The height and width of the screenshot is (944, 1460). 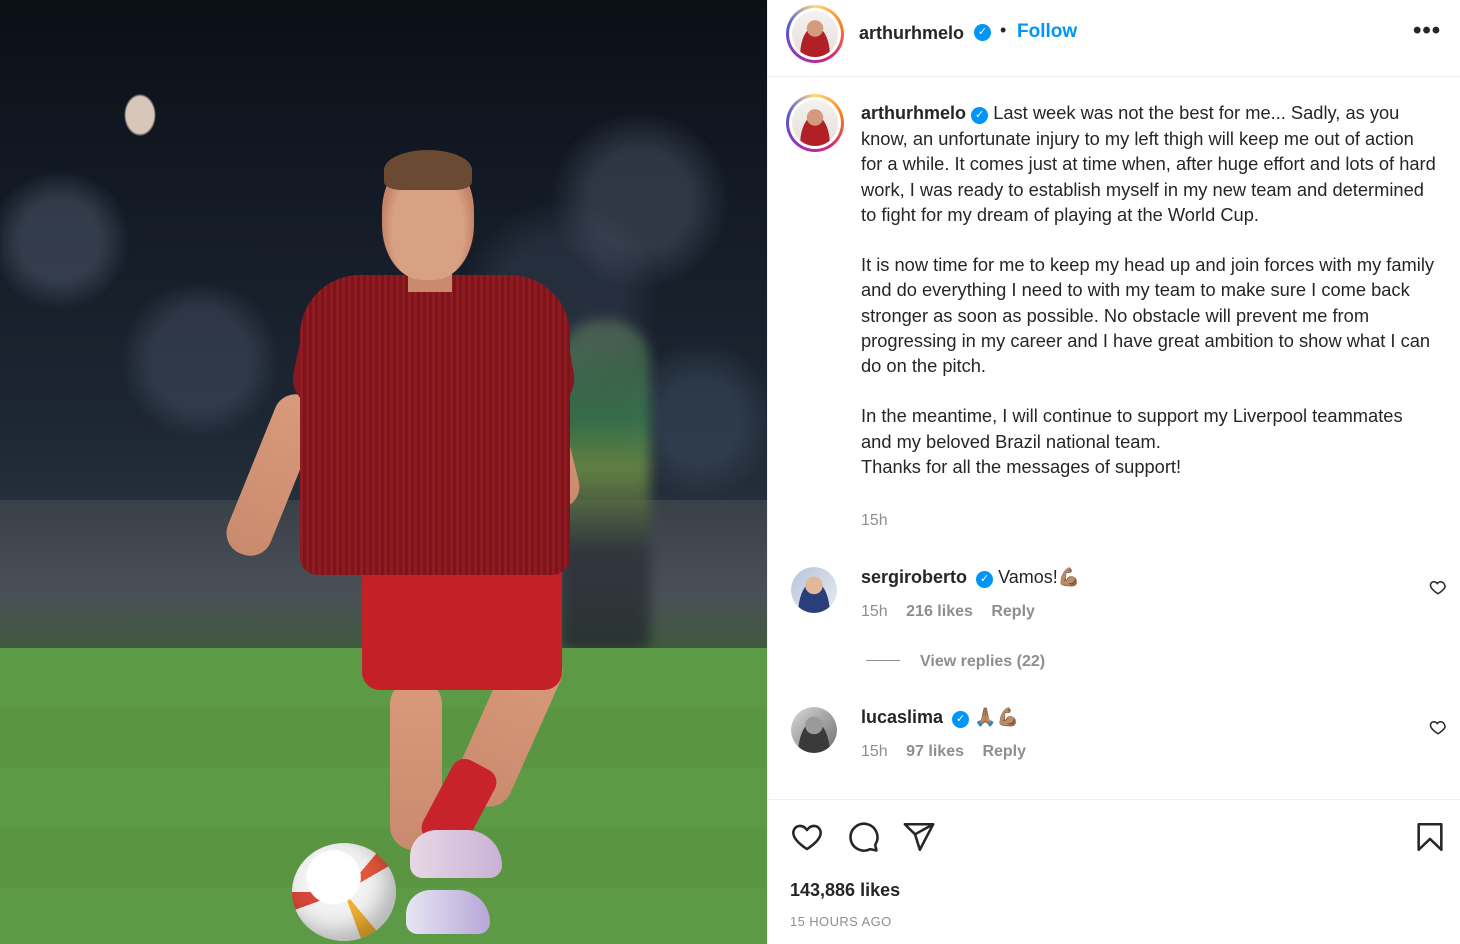 I want to click on verified-badge-icon: ✓, so click(x=982, y=32).